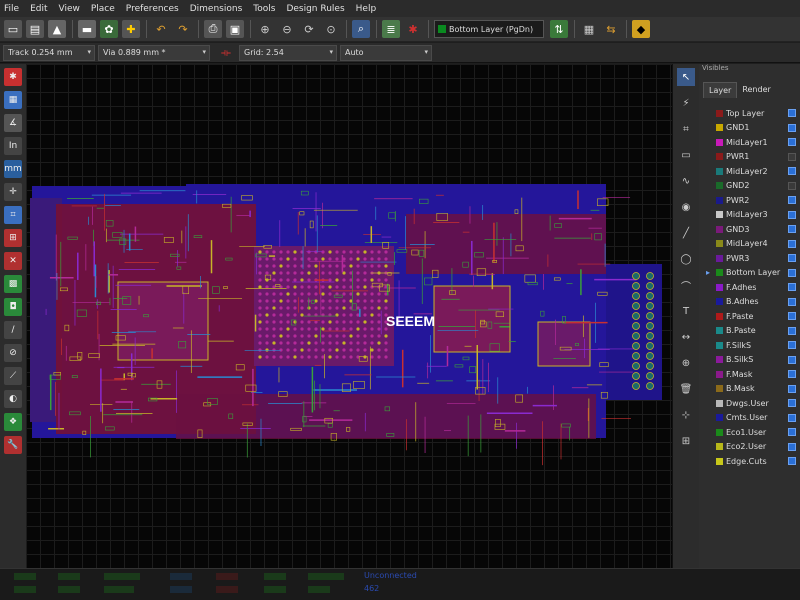 This screenshot has width=800, height=600. What do you see at coordinates (749, 389) in the screenshot?
I see `layer-row: B.Mask` at bounding box center [749, 389].